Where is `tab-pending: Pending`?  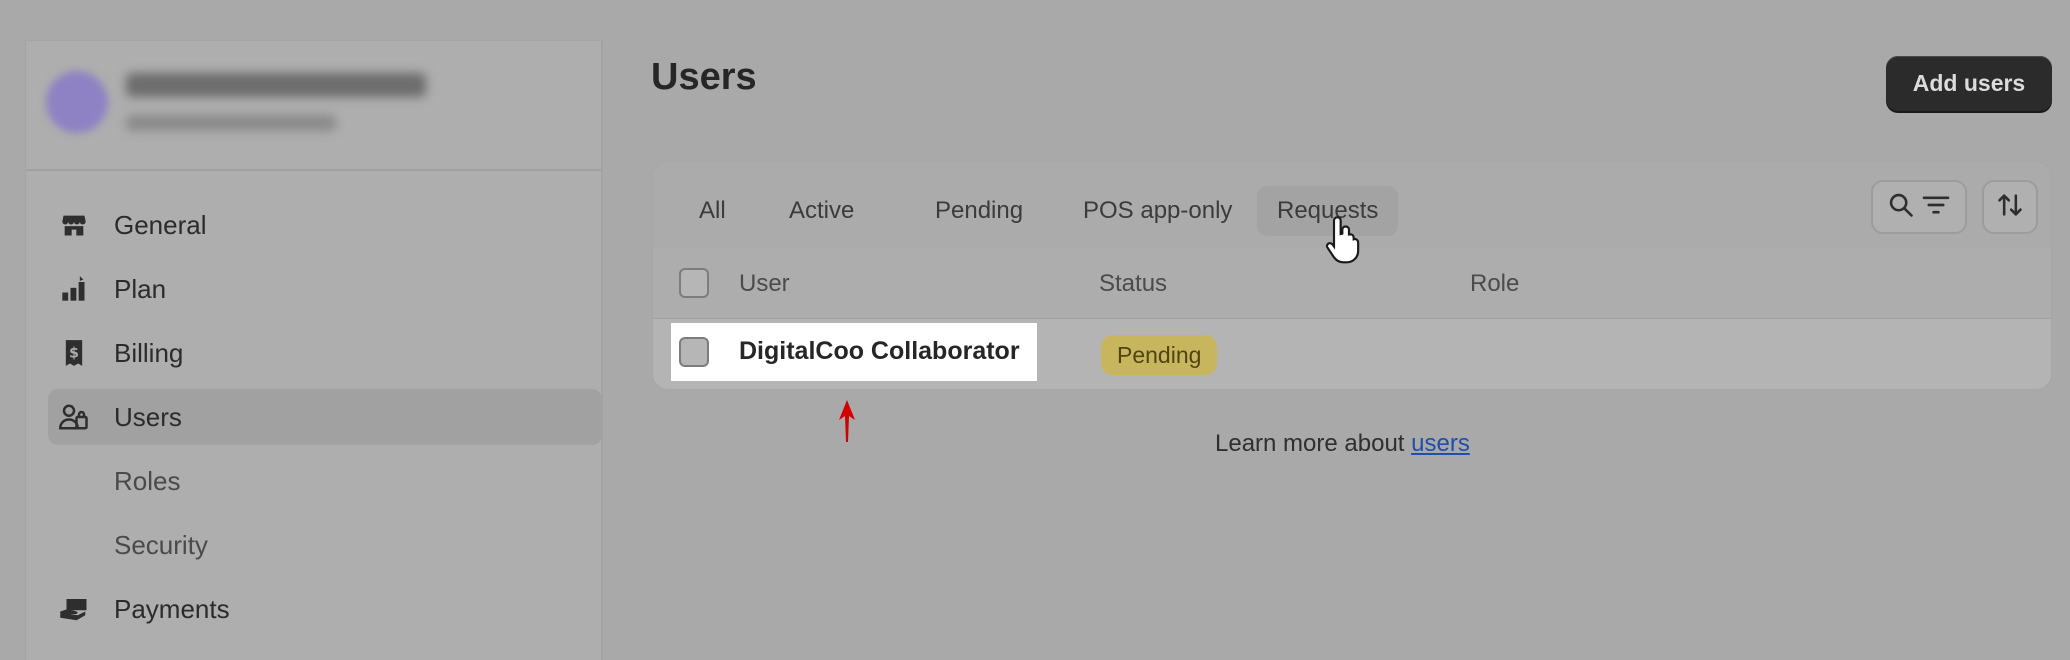 tab-pending: Pending is located at coordinates (979, 211).